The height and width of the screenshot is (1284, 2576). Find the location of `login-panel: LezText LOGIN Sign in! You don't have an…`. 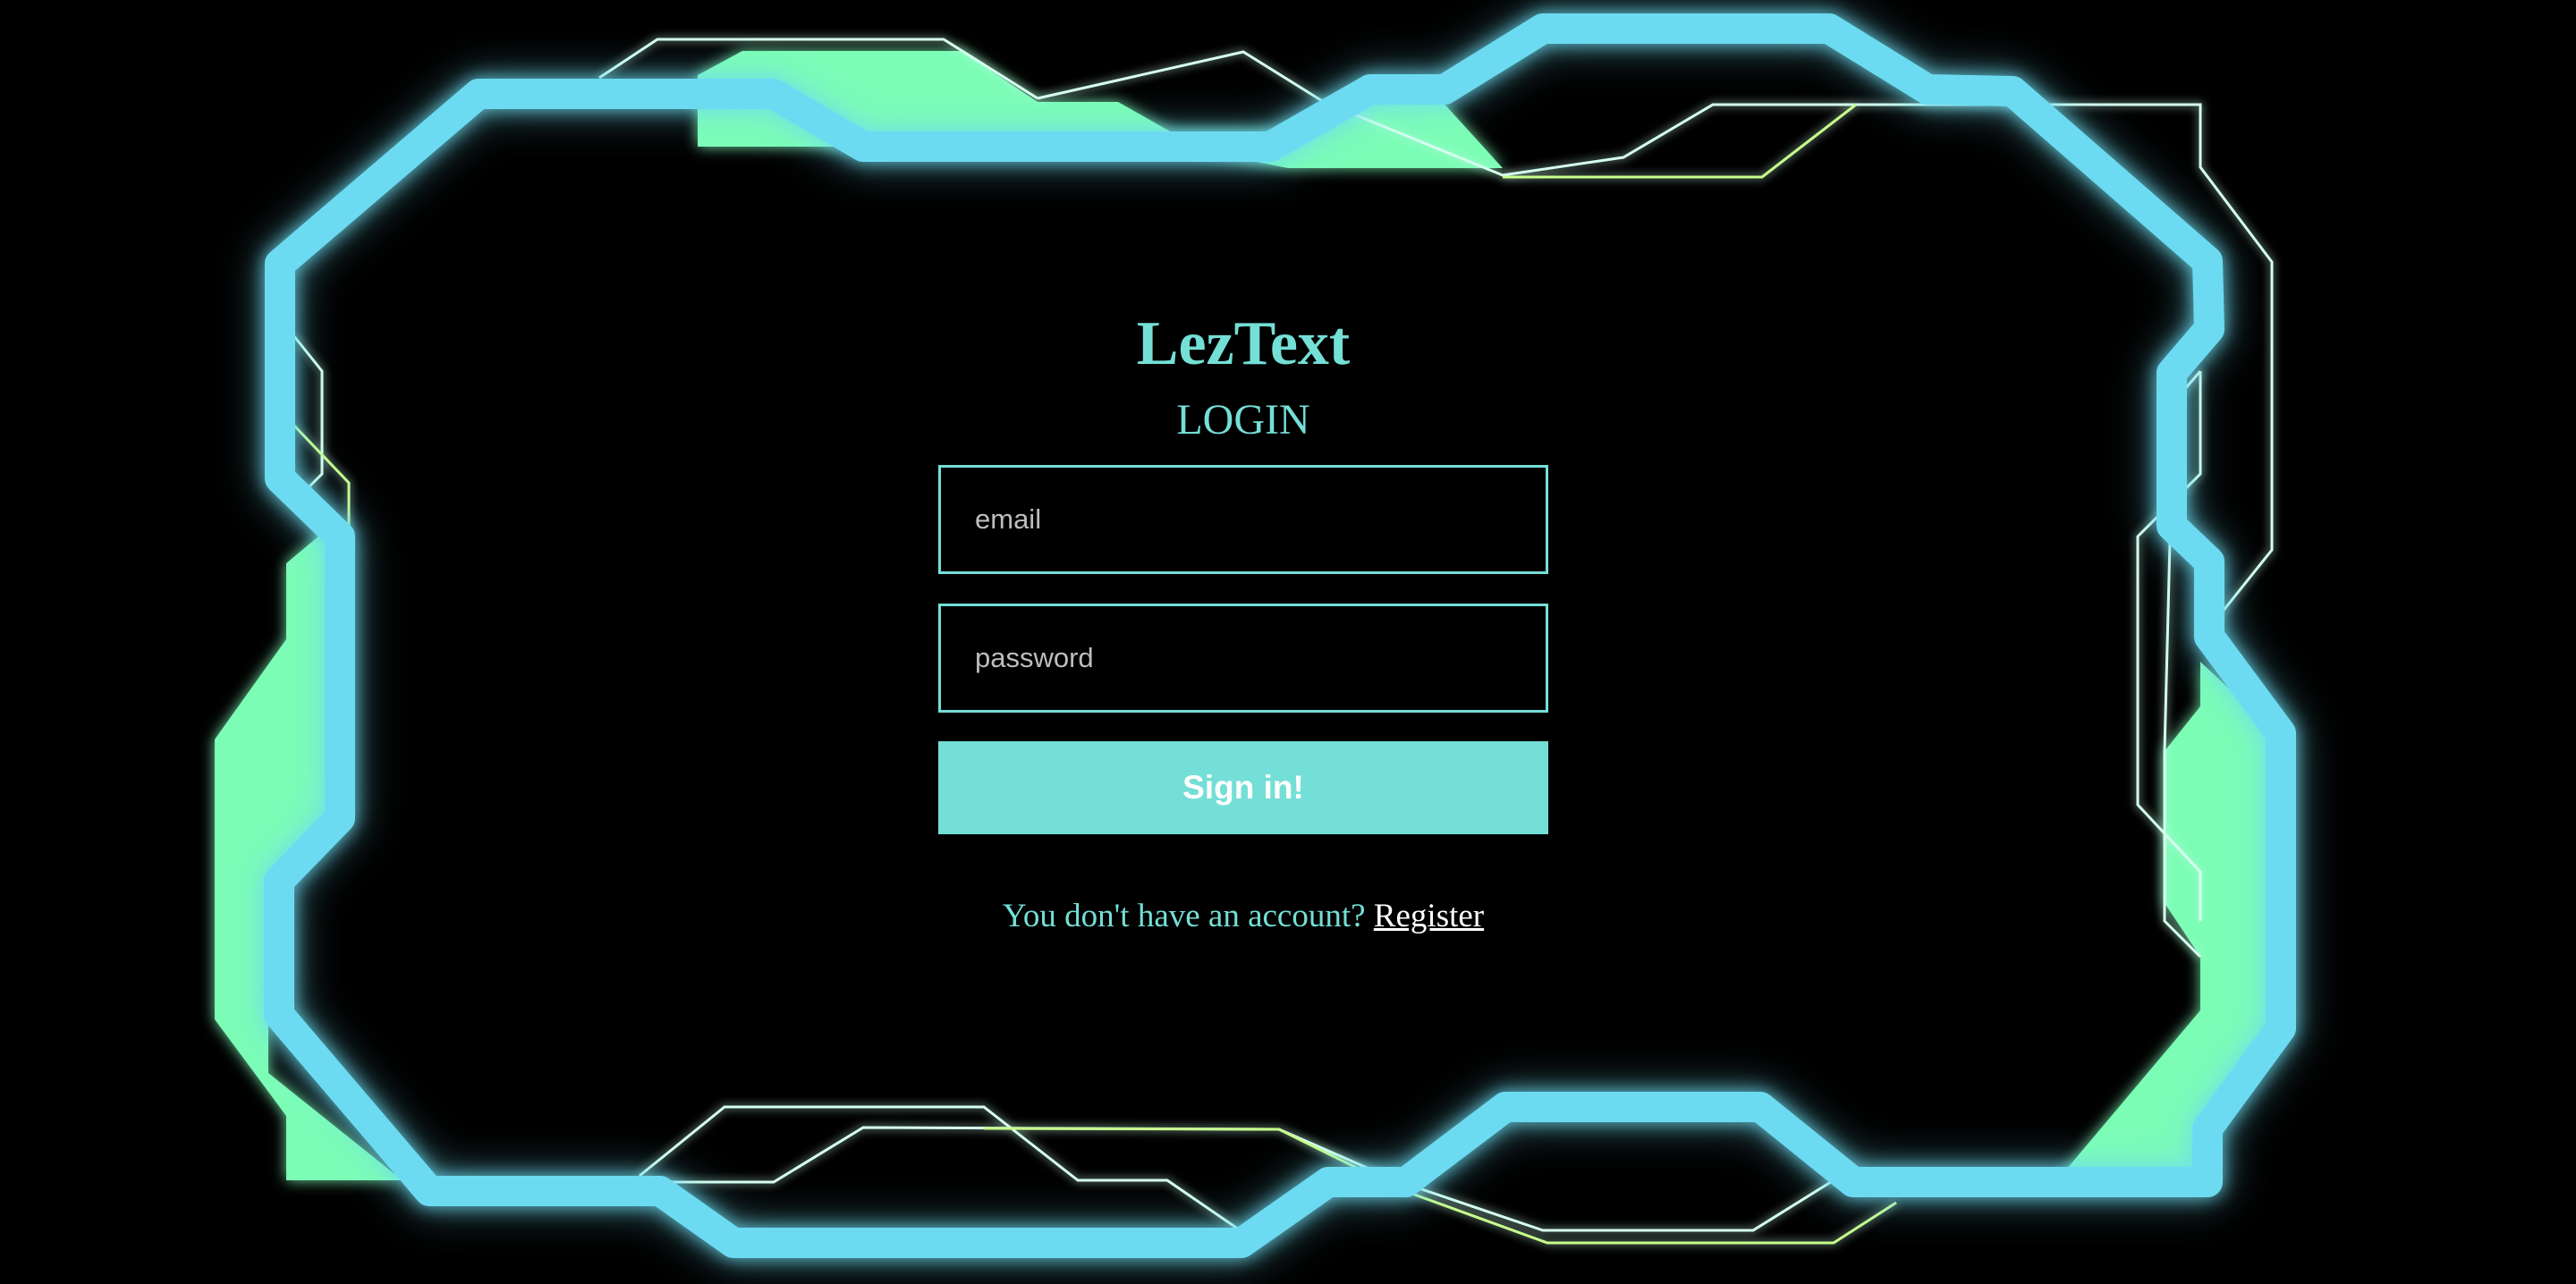

login-panel: LezText LOGIN Sign in! You don't have an… is located at coordinates (1243, 624).